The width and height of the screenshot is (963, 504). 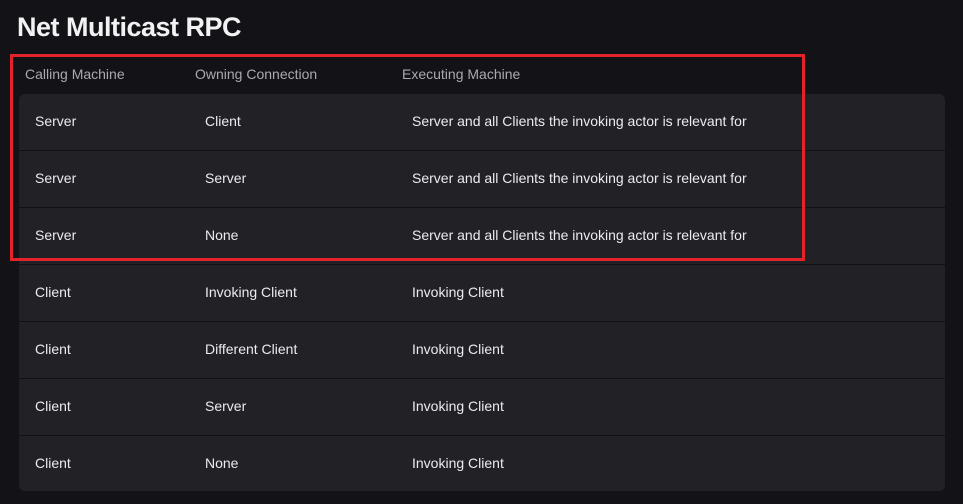 What do you see at coordinates (75, 74) in the screenshot?
I see `column-header-calling-machine: Calling Machine` at bounding box center [75, 74].